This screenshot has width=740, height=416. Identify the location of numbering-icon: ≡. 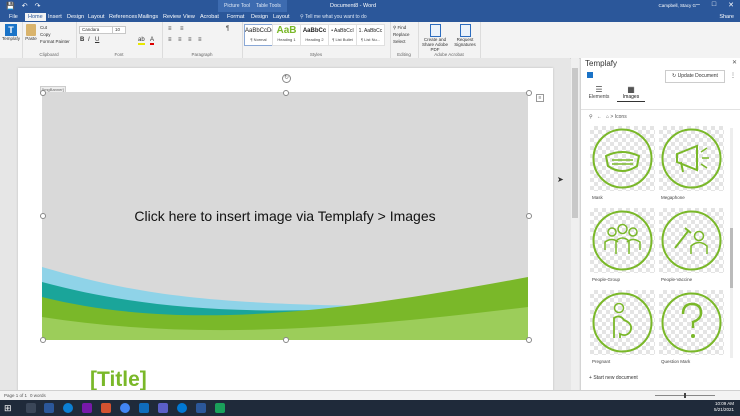
(182, 29).